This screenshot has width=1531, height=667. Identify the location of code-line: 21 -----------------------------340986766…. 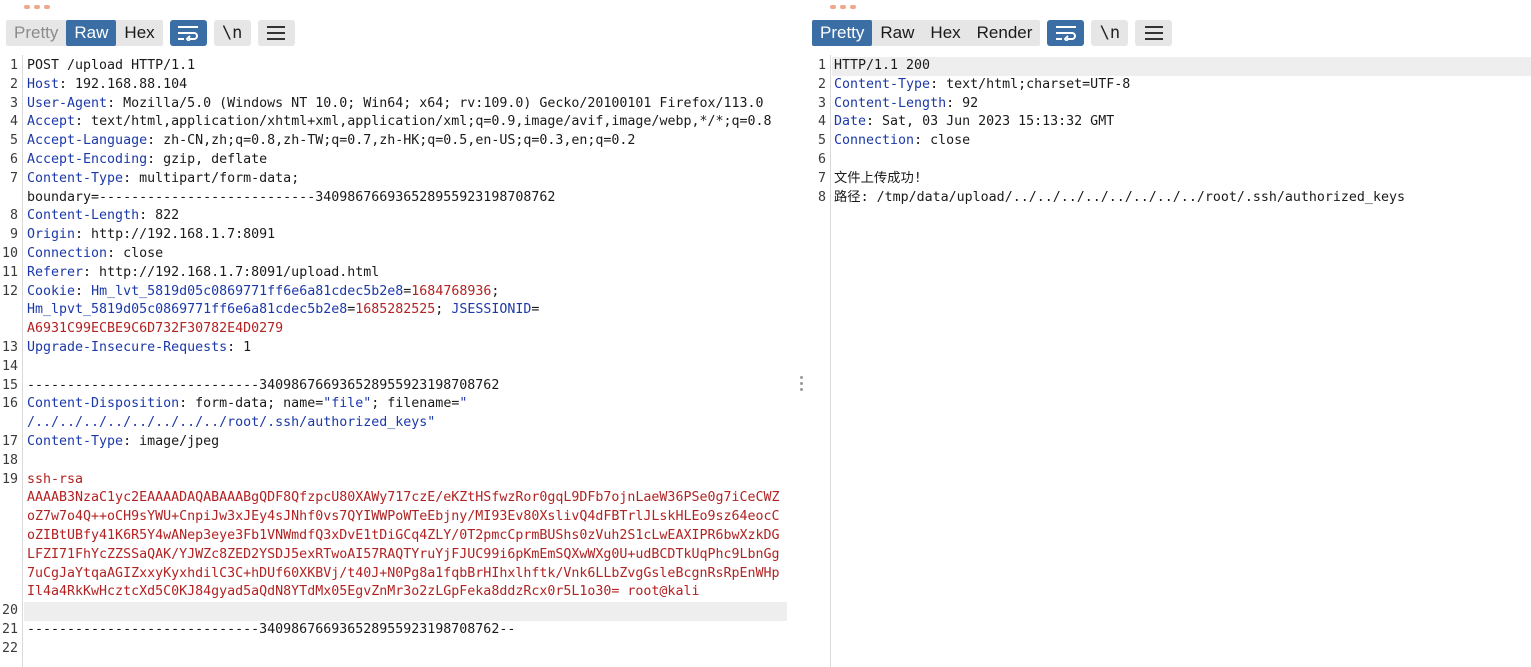
(396, 630).